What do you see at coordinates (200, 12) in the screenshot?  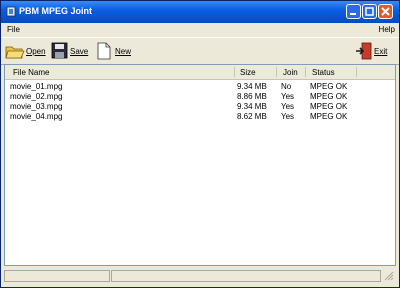 I see `title-bar: PBM MPEG Joint` at bounding box center [200, 12].